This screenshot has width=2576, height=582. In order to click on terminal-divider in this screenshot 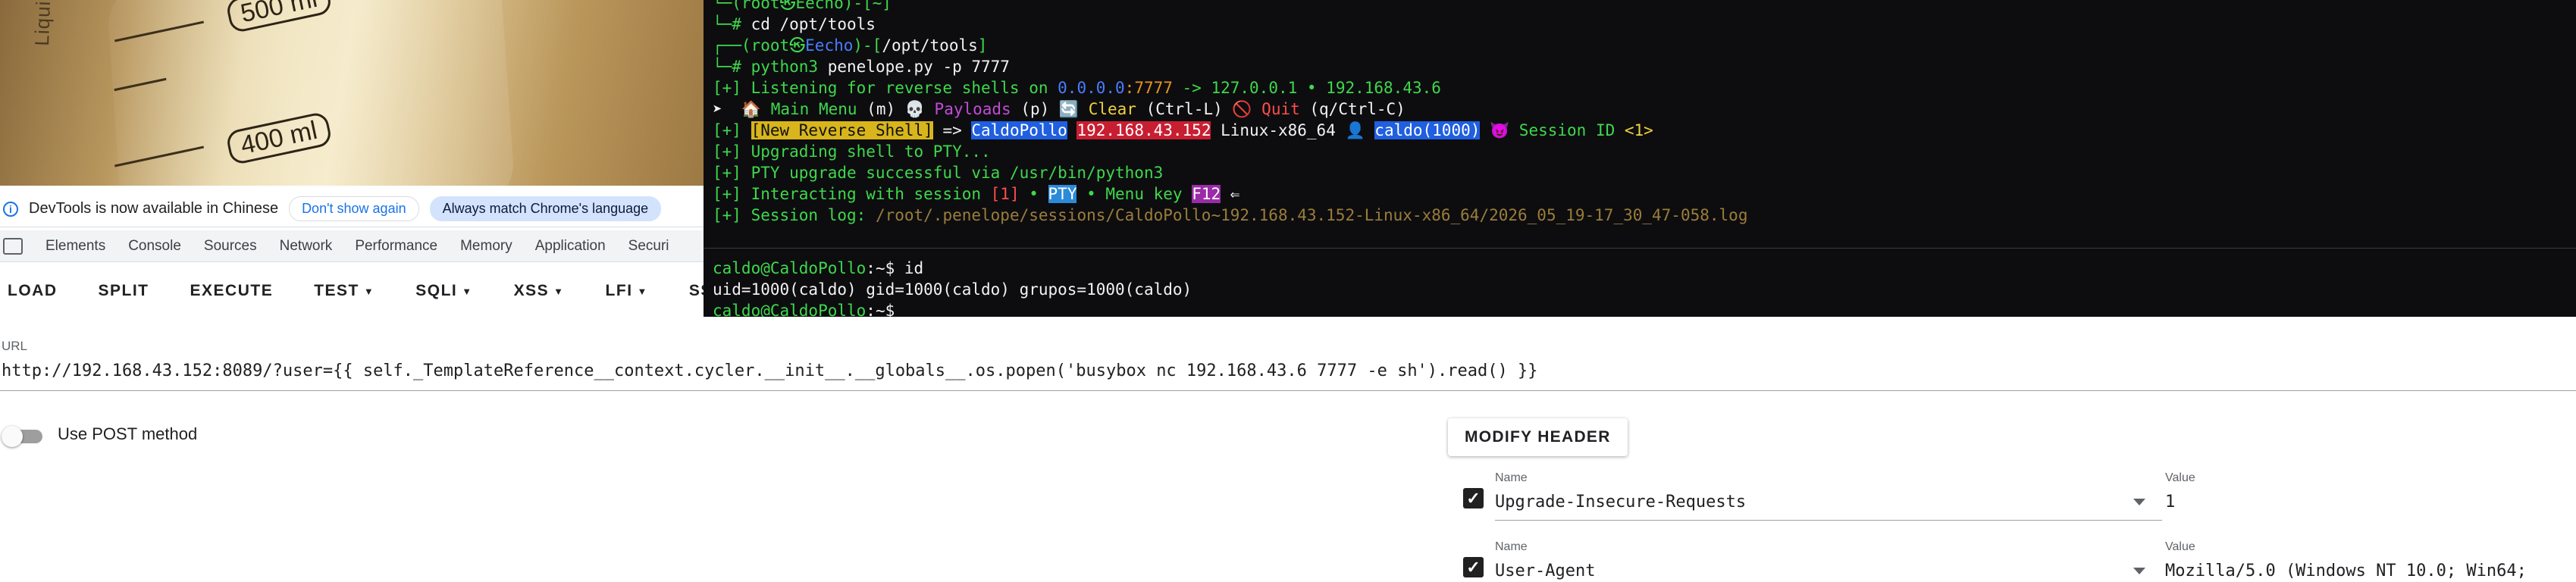, I will do `click(1640, 239)`.